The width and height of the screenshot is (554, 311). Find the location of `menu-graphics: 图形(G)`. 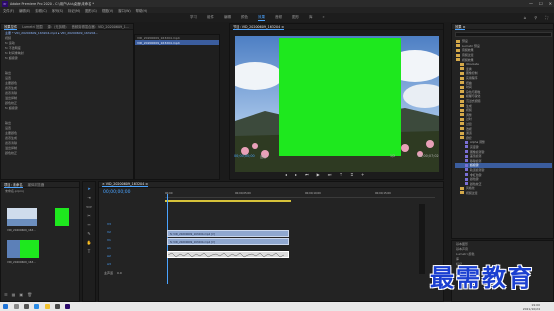

menu-graphics: 图形(G) is located at coordinates (91, 10).